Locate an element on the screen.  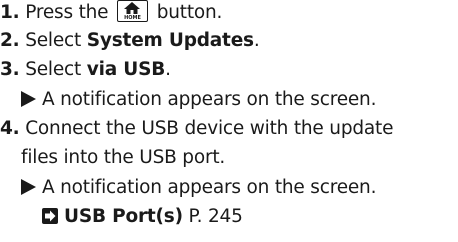
step-4-continuation: files into the USB port. is located at coordinates (123, 158).